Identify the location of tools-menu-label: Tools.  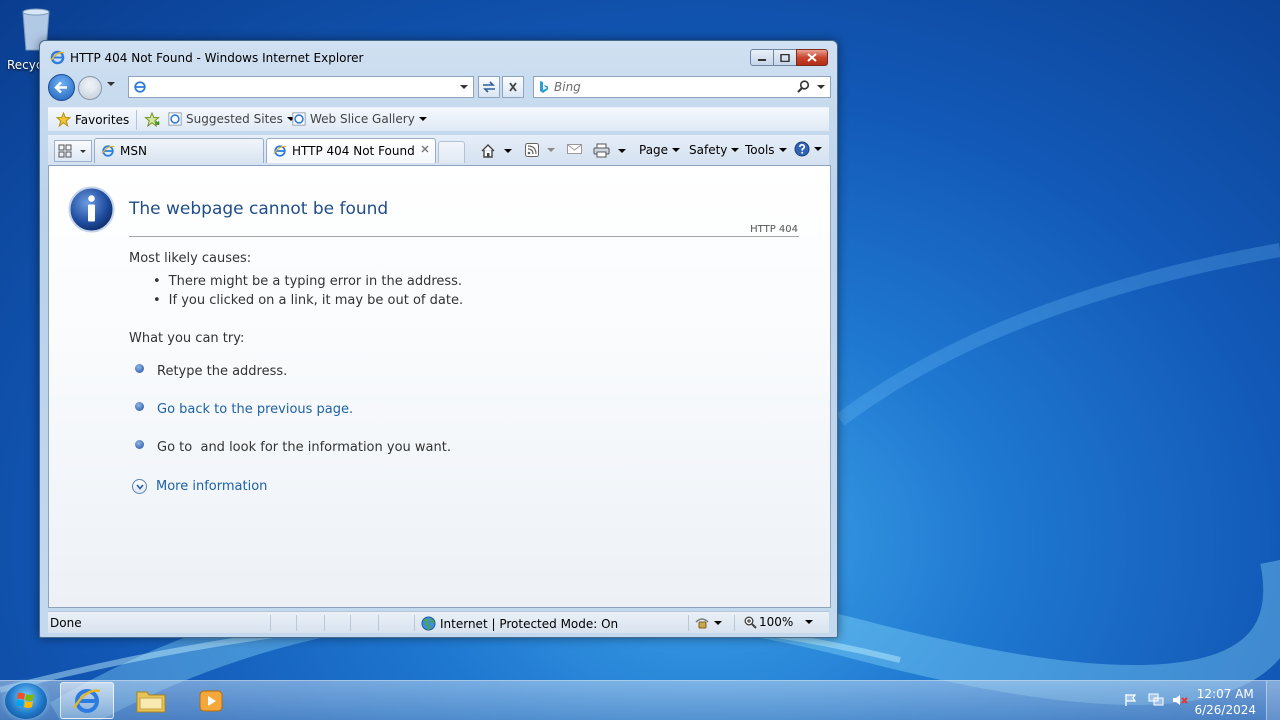
(760, 150).